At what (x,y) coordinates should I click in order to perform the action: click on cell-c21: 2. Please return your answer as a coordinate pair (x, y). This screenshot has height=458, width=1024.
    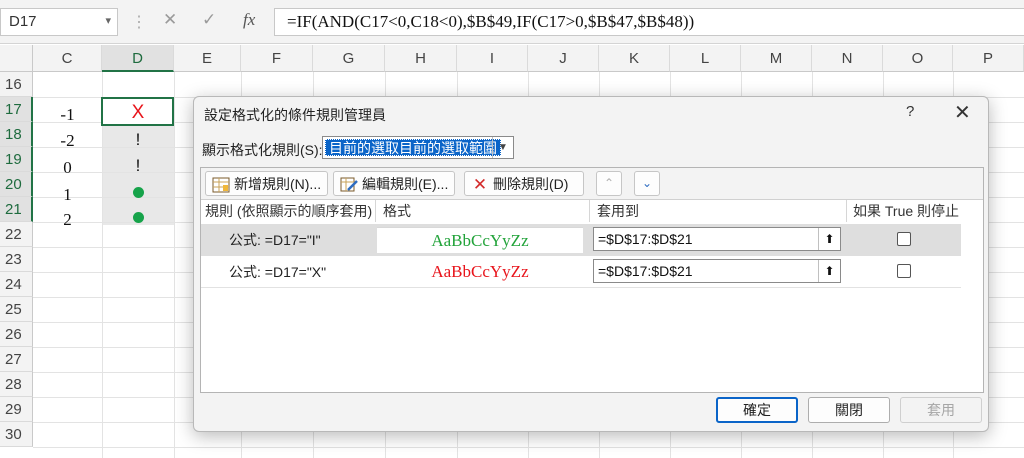
    Looking at the image, I should click on (67, 219).